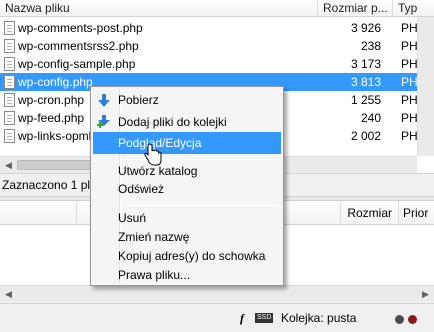  What do you see at coordinates (153, 154) in the screenshot?
I see `hand-cursor-icon` at bounding box center [153, 154].